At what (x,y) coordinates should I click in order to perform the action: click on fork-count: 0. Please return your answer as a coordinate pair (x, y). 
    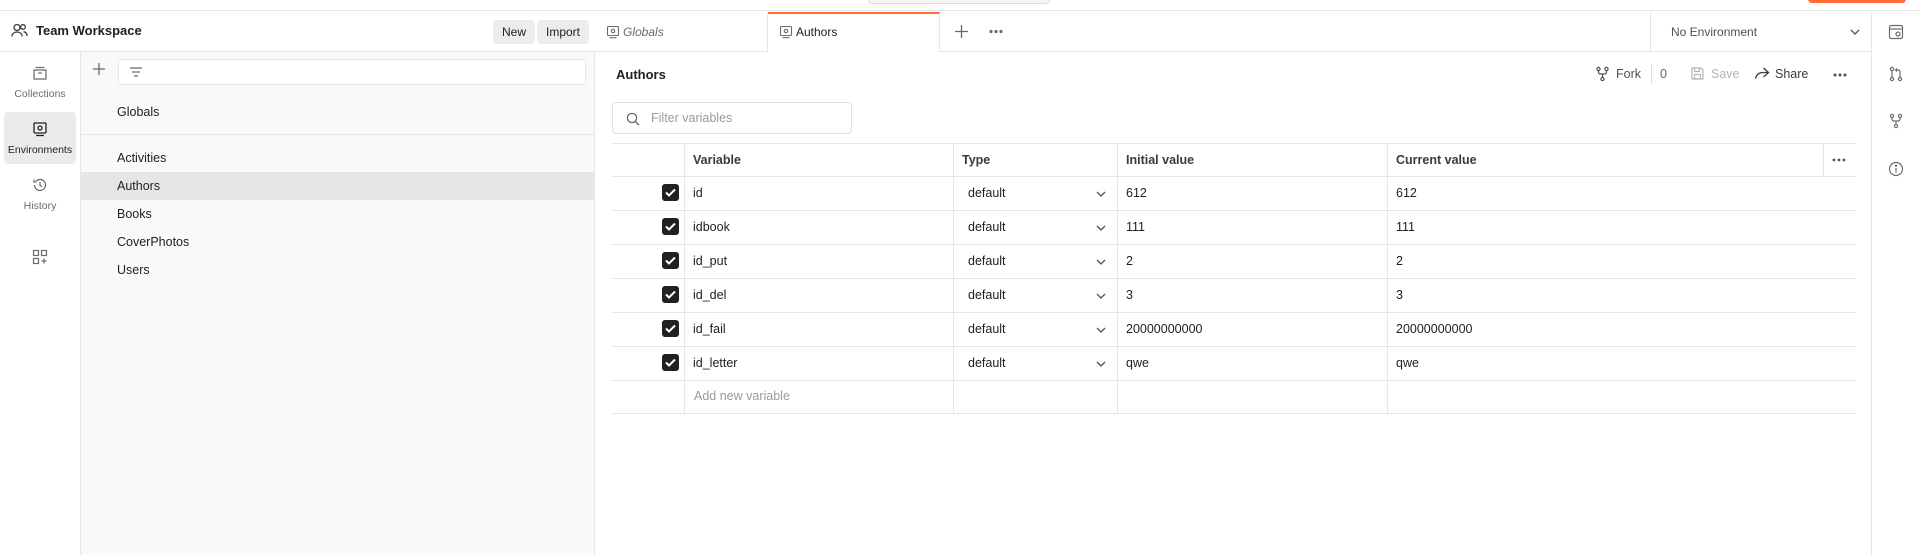
    Looking at the image, I should click on (1663, 74).